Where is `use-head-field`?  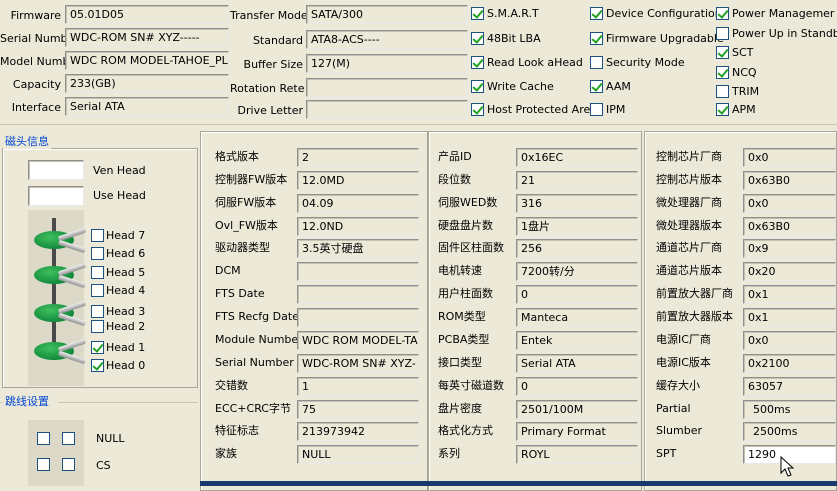 use-head-field is located at coordinates (56, 196).